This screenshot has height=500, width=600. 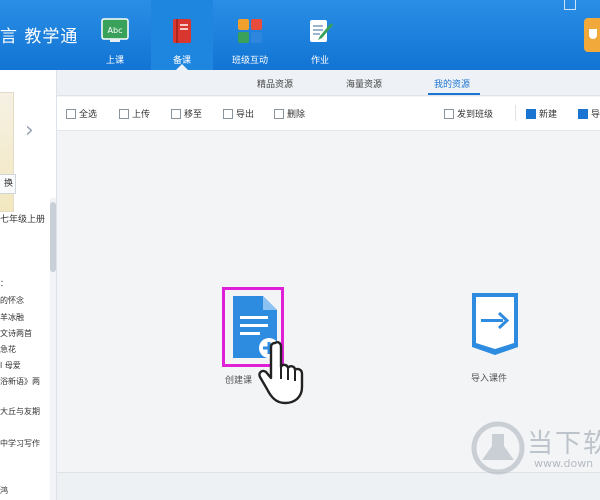 What do you see at coordinates (29, 130) in the screenshot?
I see `chevron-right-icon: ›` at bounding box center [29, 130].